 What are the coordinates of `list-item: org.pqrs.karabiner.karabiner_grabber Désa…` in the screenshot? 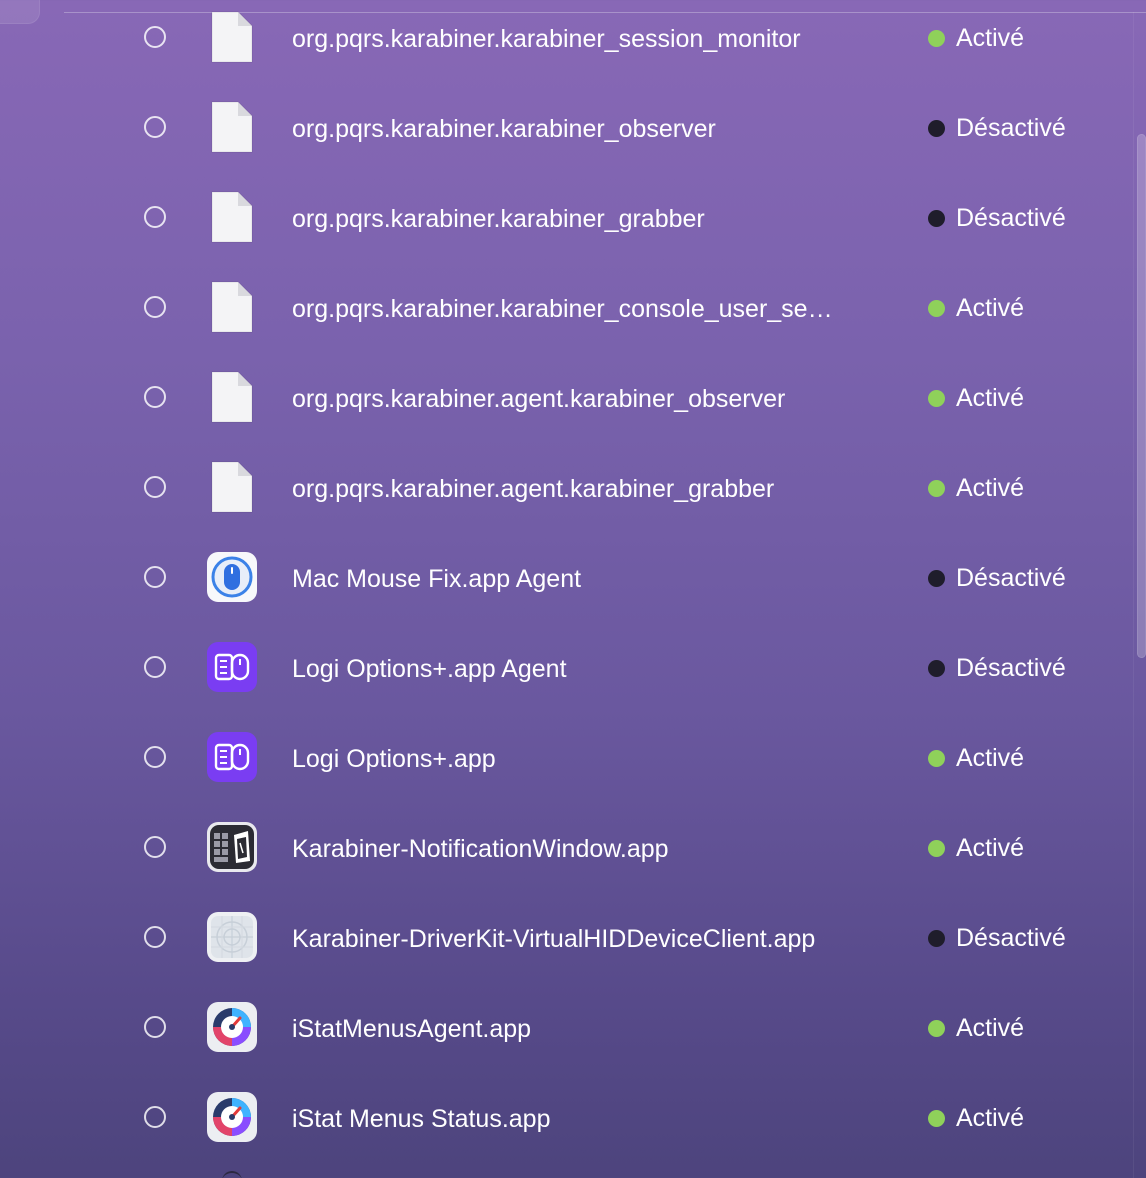 It's located at (565, 227).